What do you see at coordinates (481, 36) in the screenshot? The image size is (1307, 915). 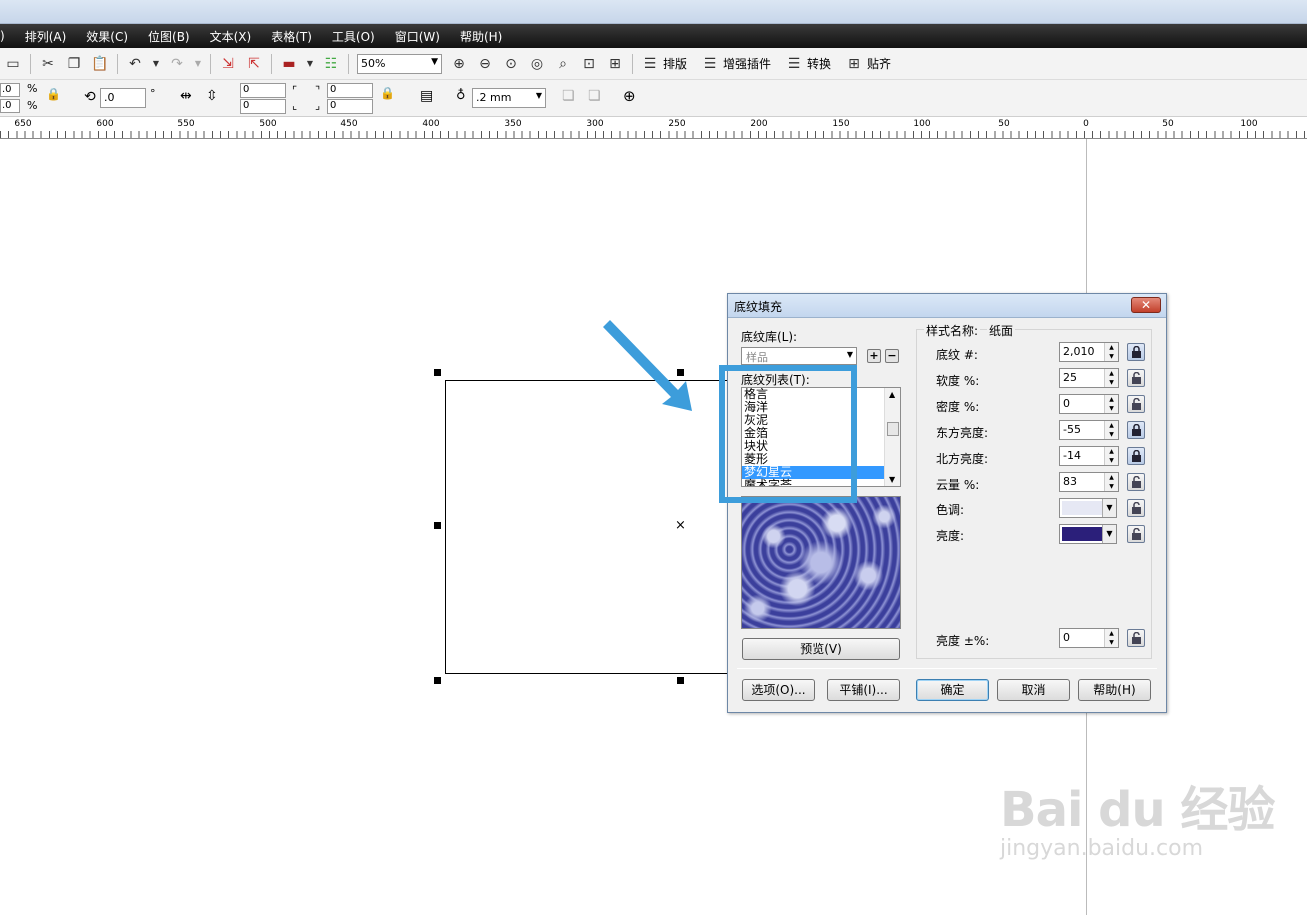 I see `menu-item-help: 帮助(H)` at bounding box center [481, 36].